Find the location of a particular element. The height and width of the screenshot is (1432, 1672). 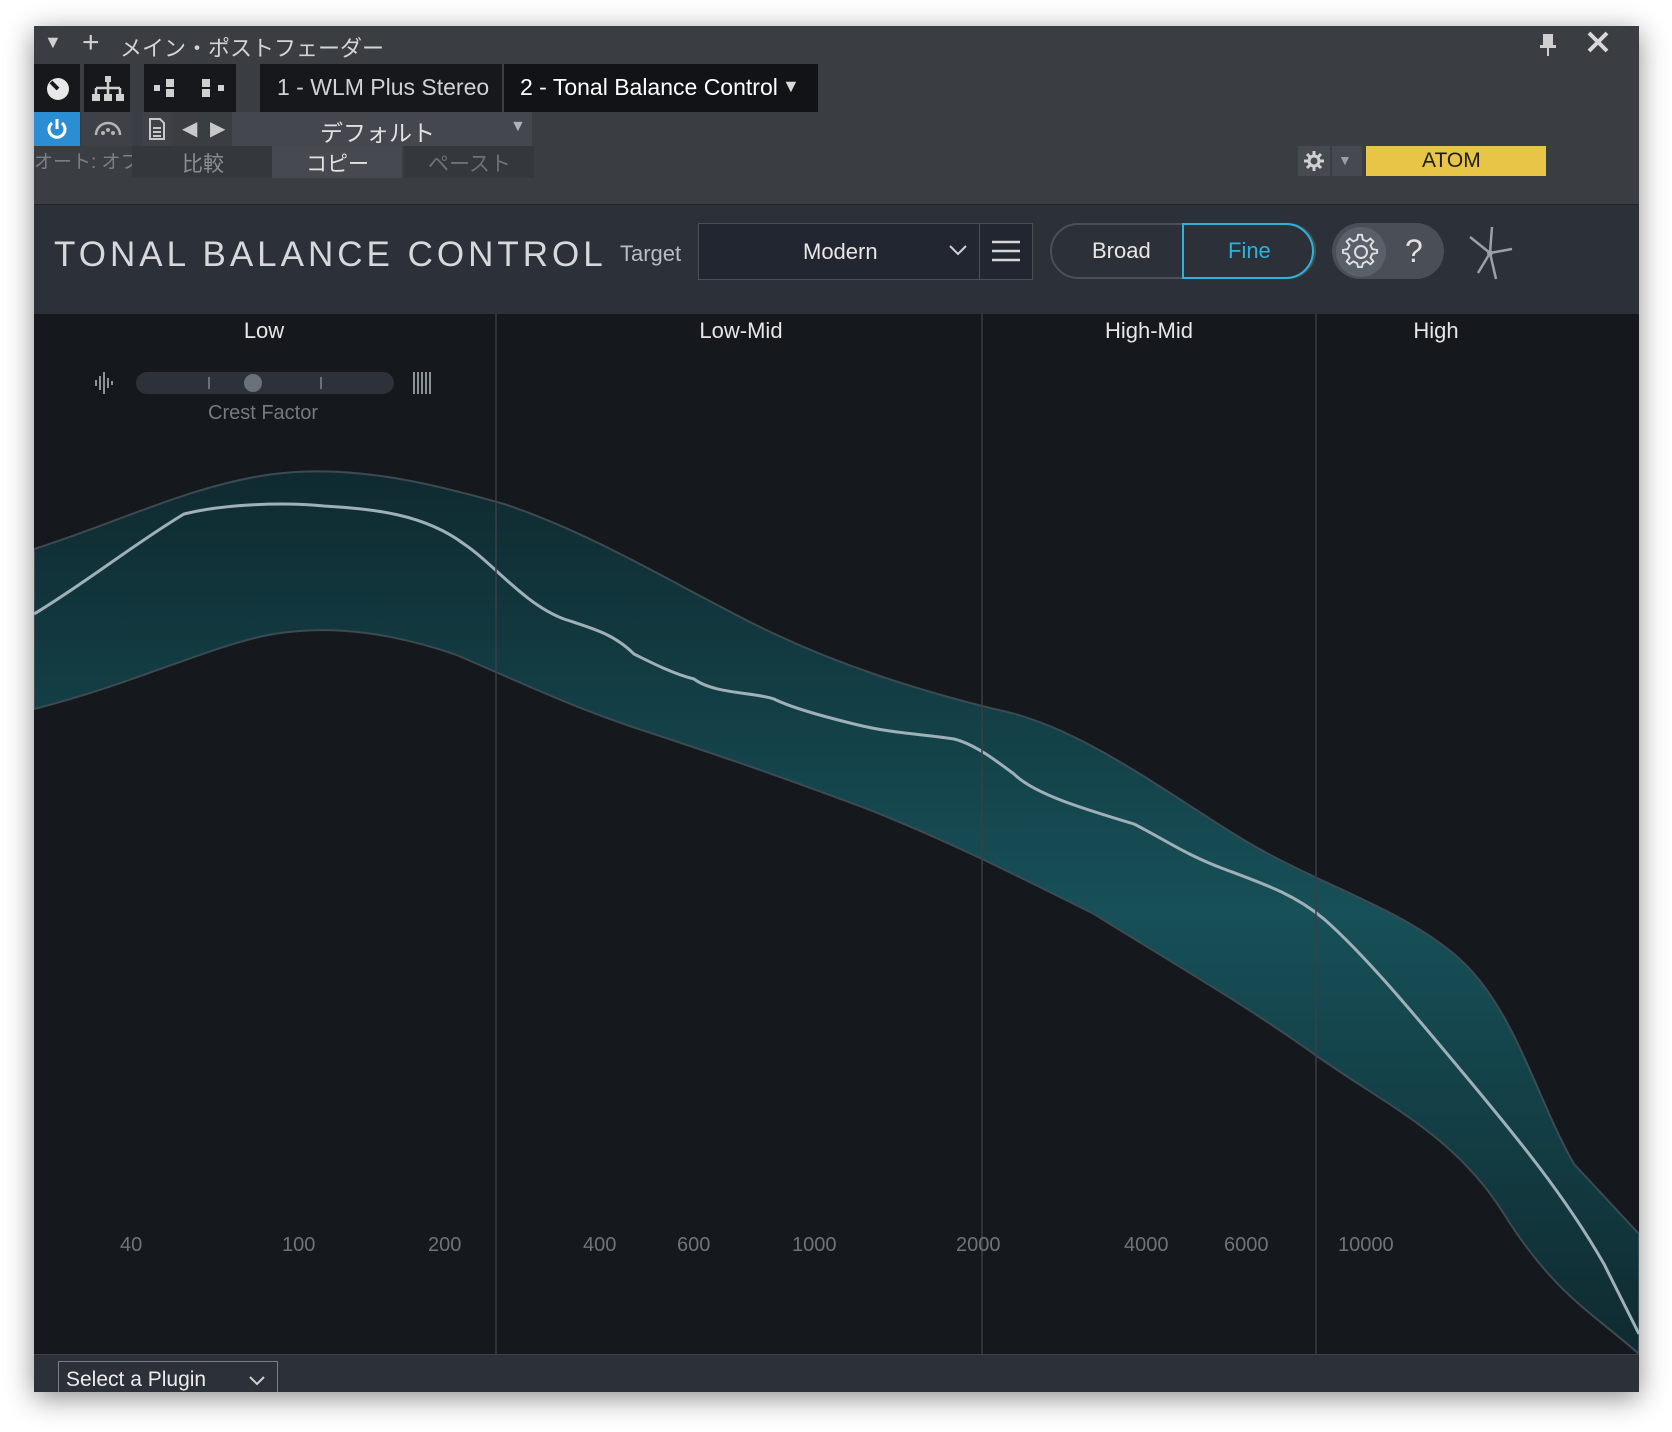

menu-icon is located at coordinates (1006, 251).